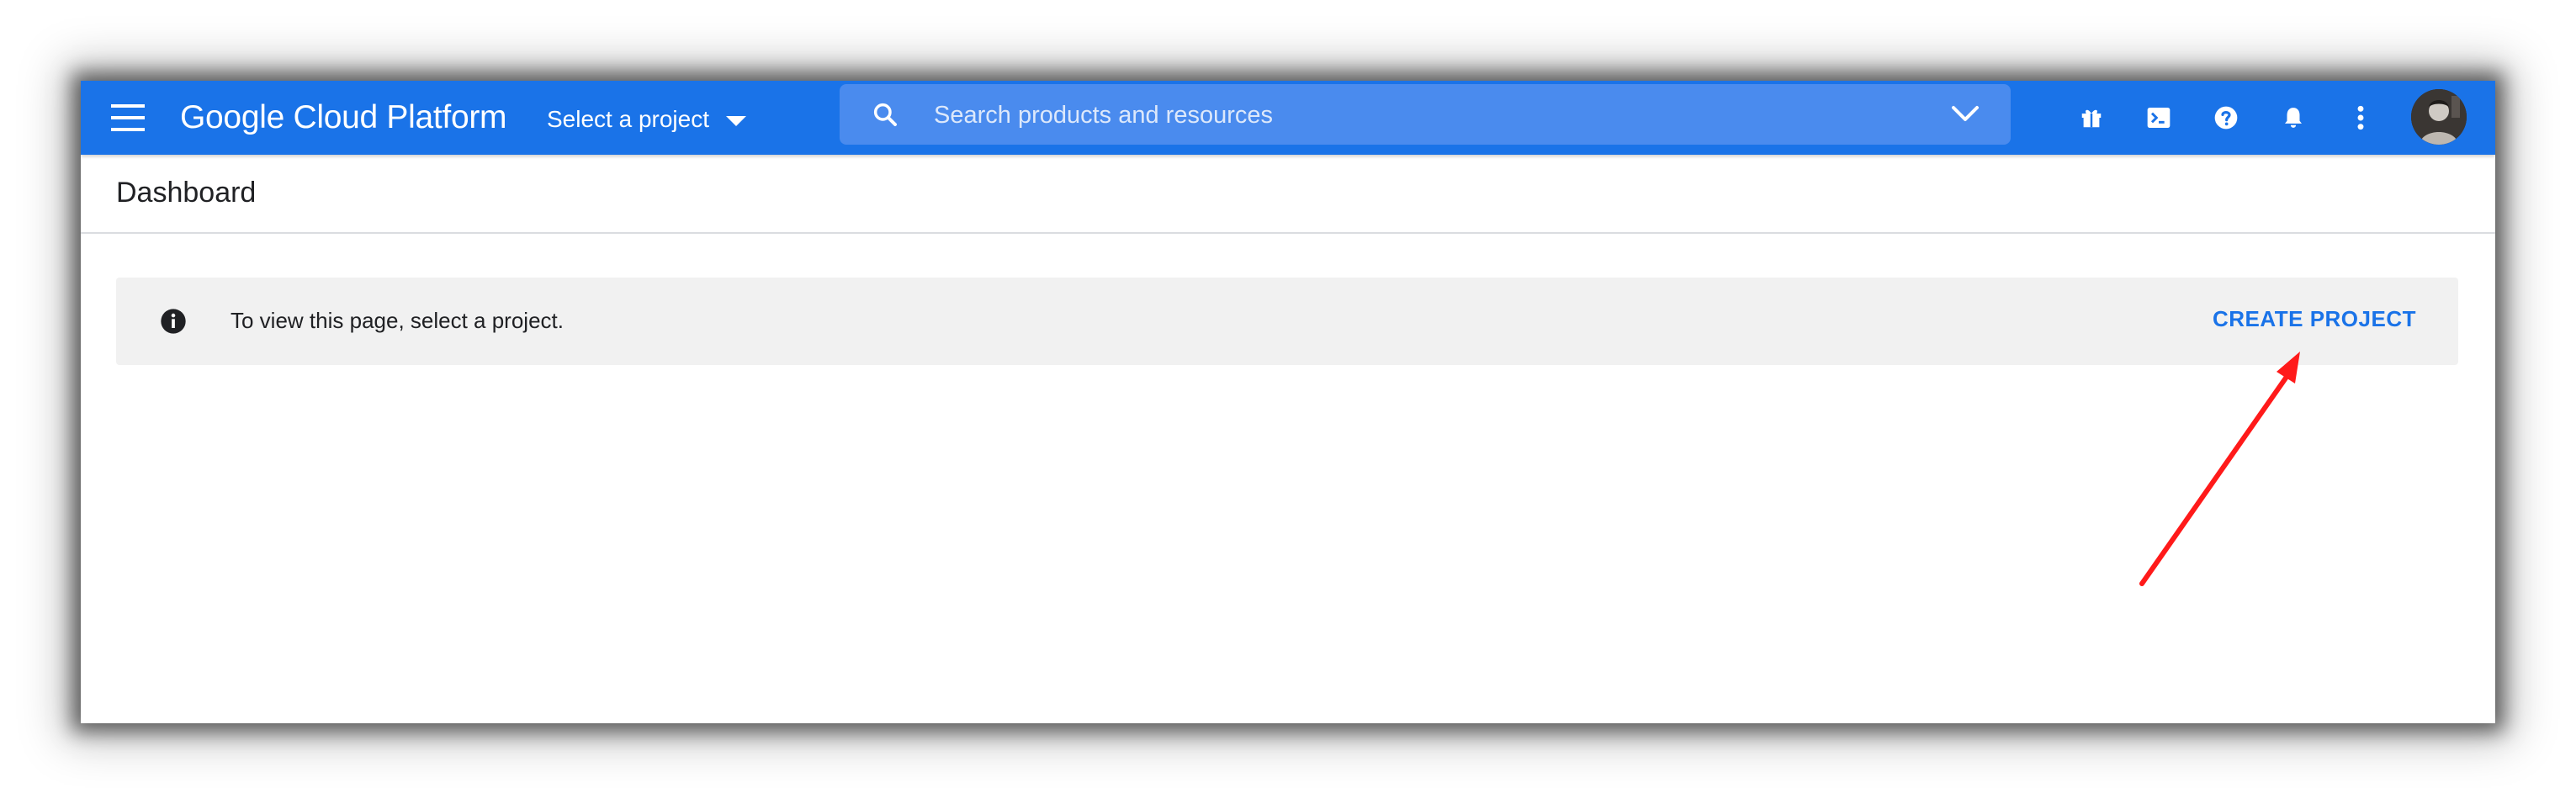 This screenshot has width=2576, height=804. I want to click on project-selector: Select a project, so click(647, 119).